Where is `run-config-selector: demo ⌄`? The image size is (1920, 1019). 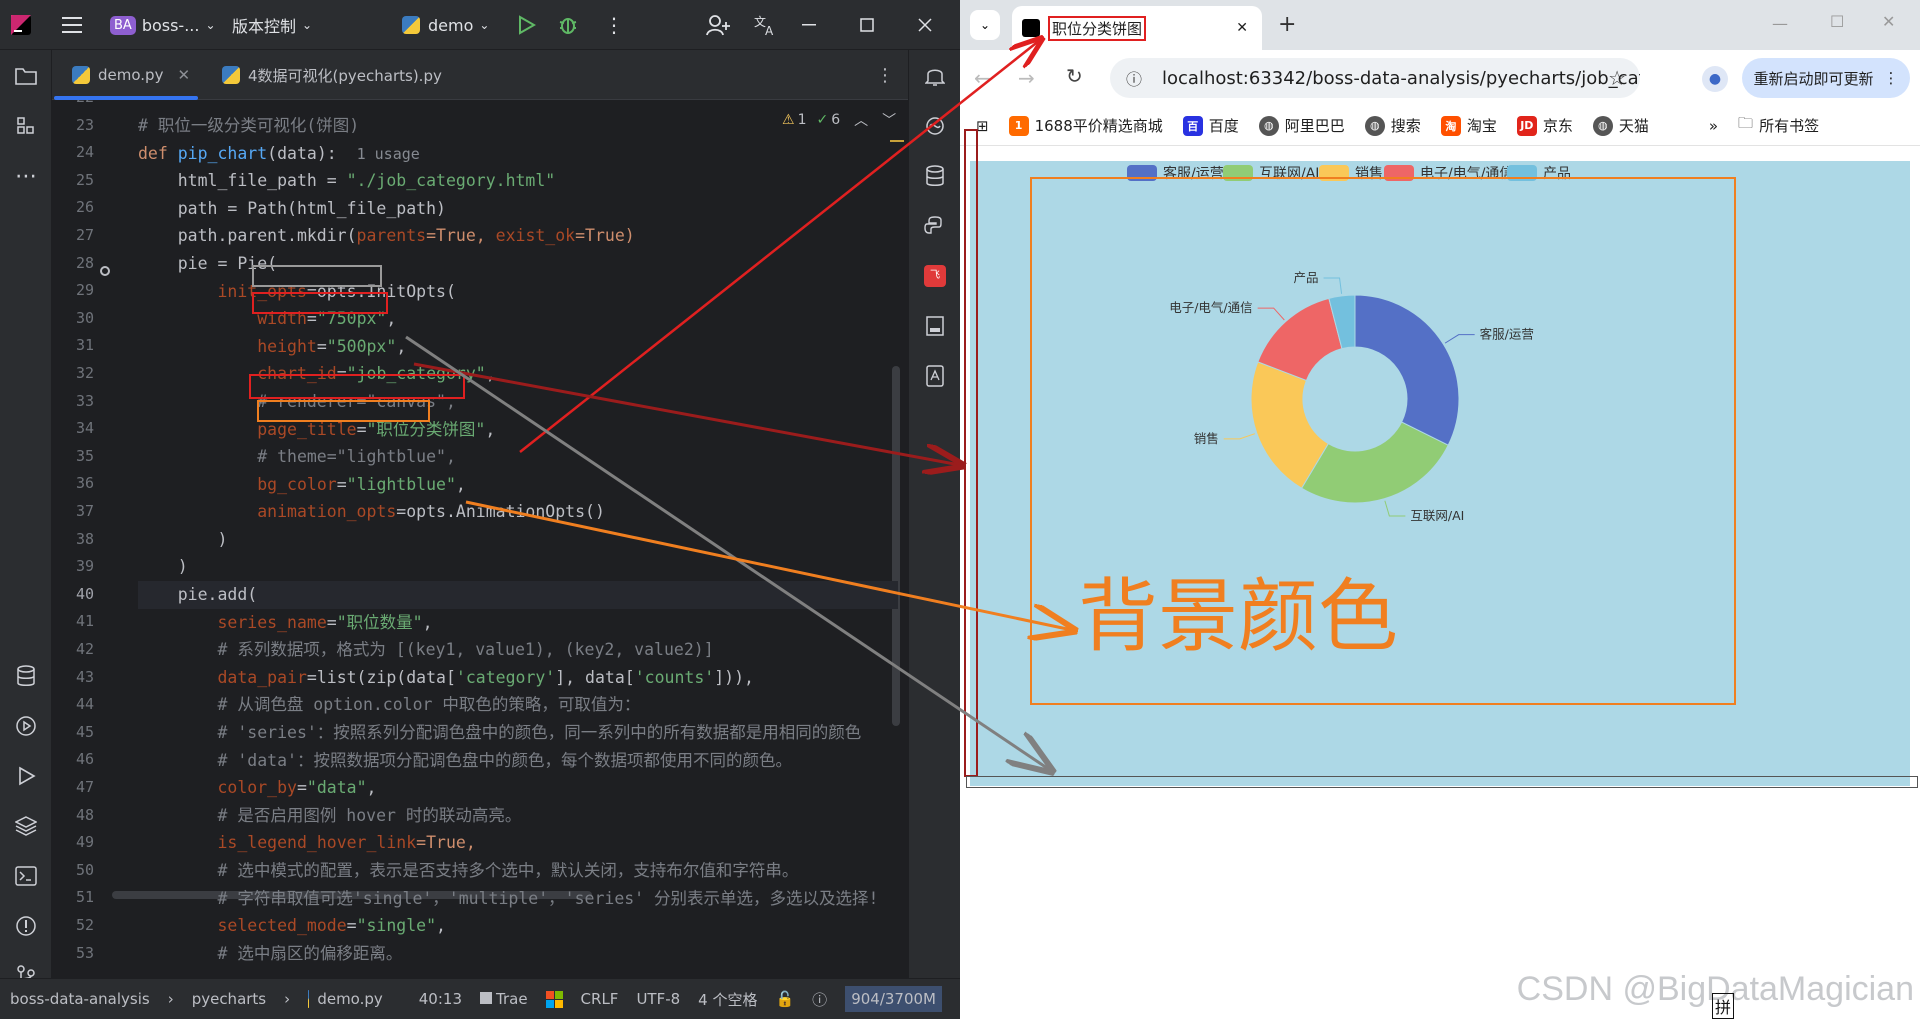
run-config-selector: demo ⌄ is located at coordinates (445, 25).